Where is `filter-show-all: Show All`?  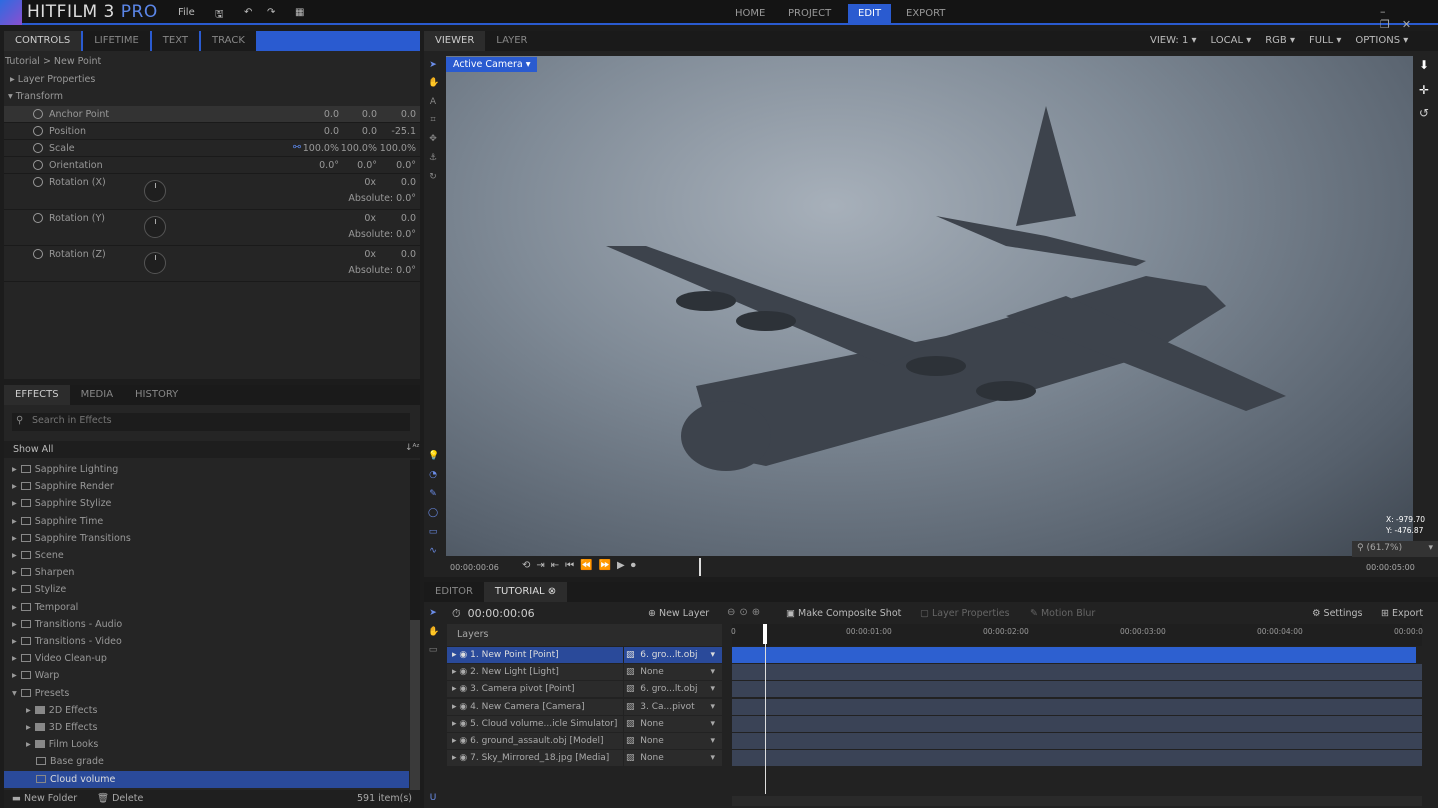 filter-show-all: Show All is located at coordinates (33, 449).